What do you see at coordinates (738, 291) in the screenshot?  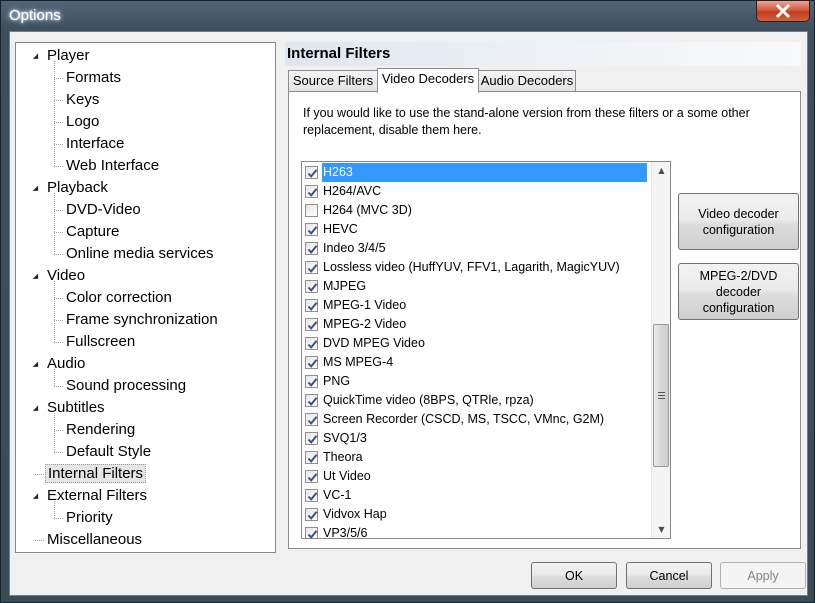 I see `mpeg2-dvd-config-button: MPEG-2/DVD decoder configuration` at bounding box center [738, 291].